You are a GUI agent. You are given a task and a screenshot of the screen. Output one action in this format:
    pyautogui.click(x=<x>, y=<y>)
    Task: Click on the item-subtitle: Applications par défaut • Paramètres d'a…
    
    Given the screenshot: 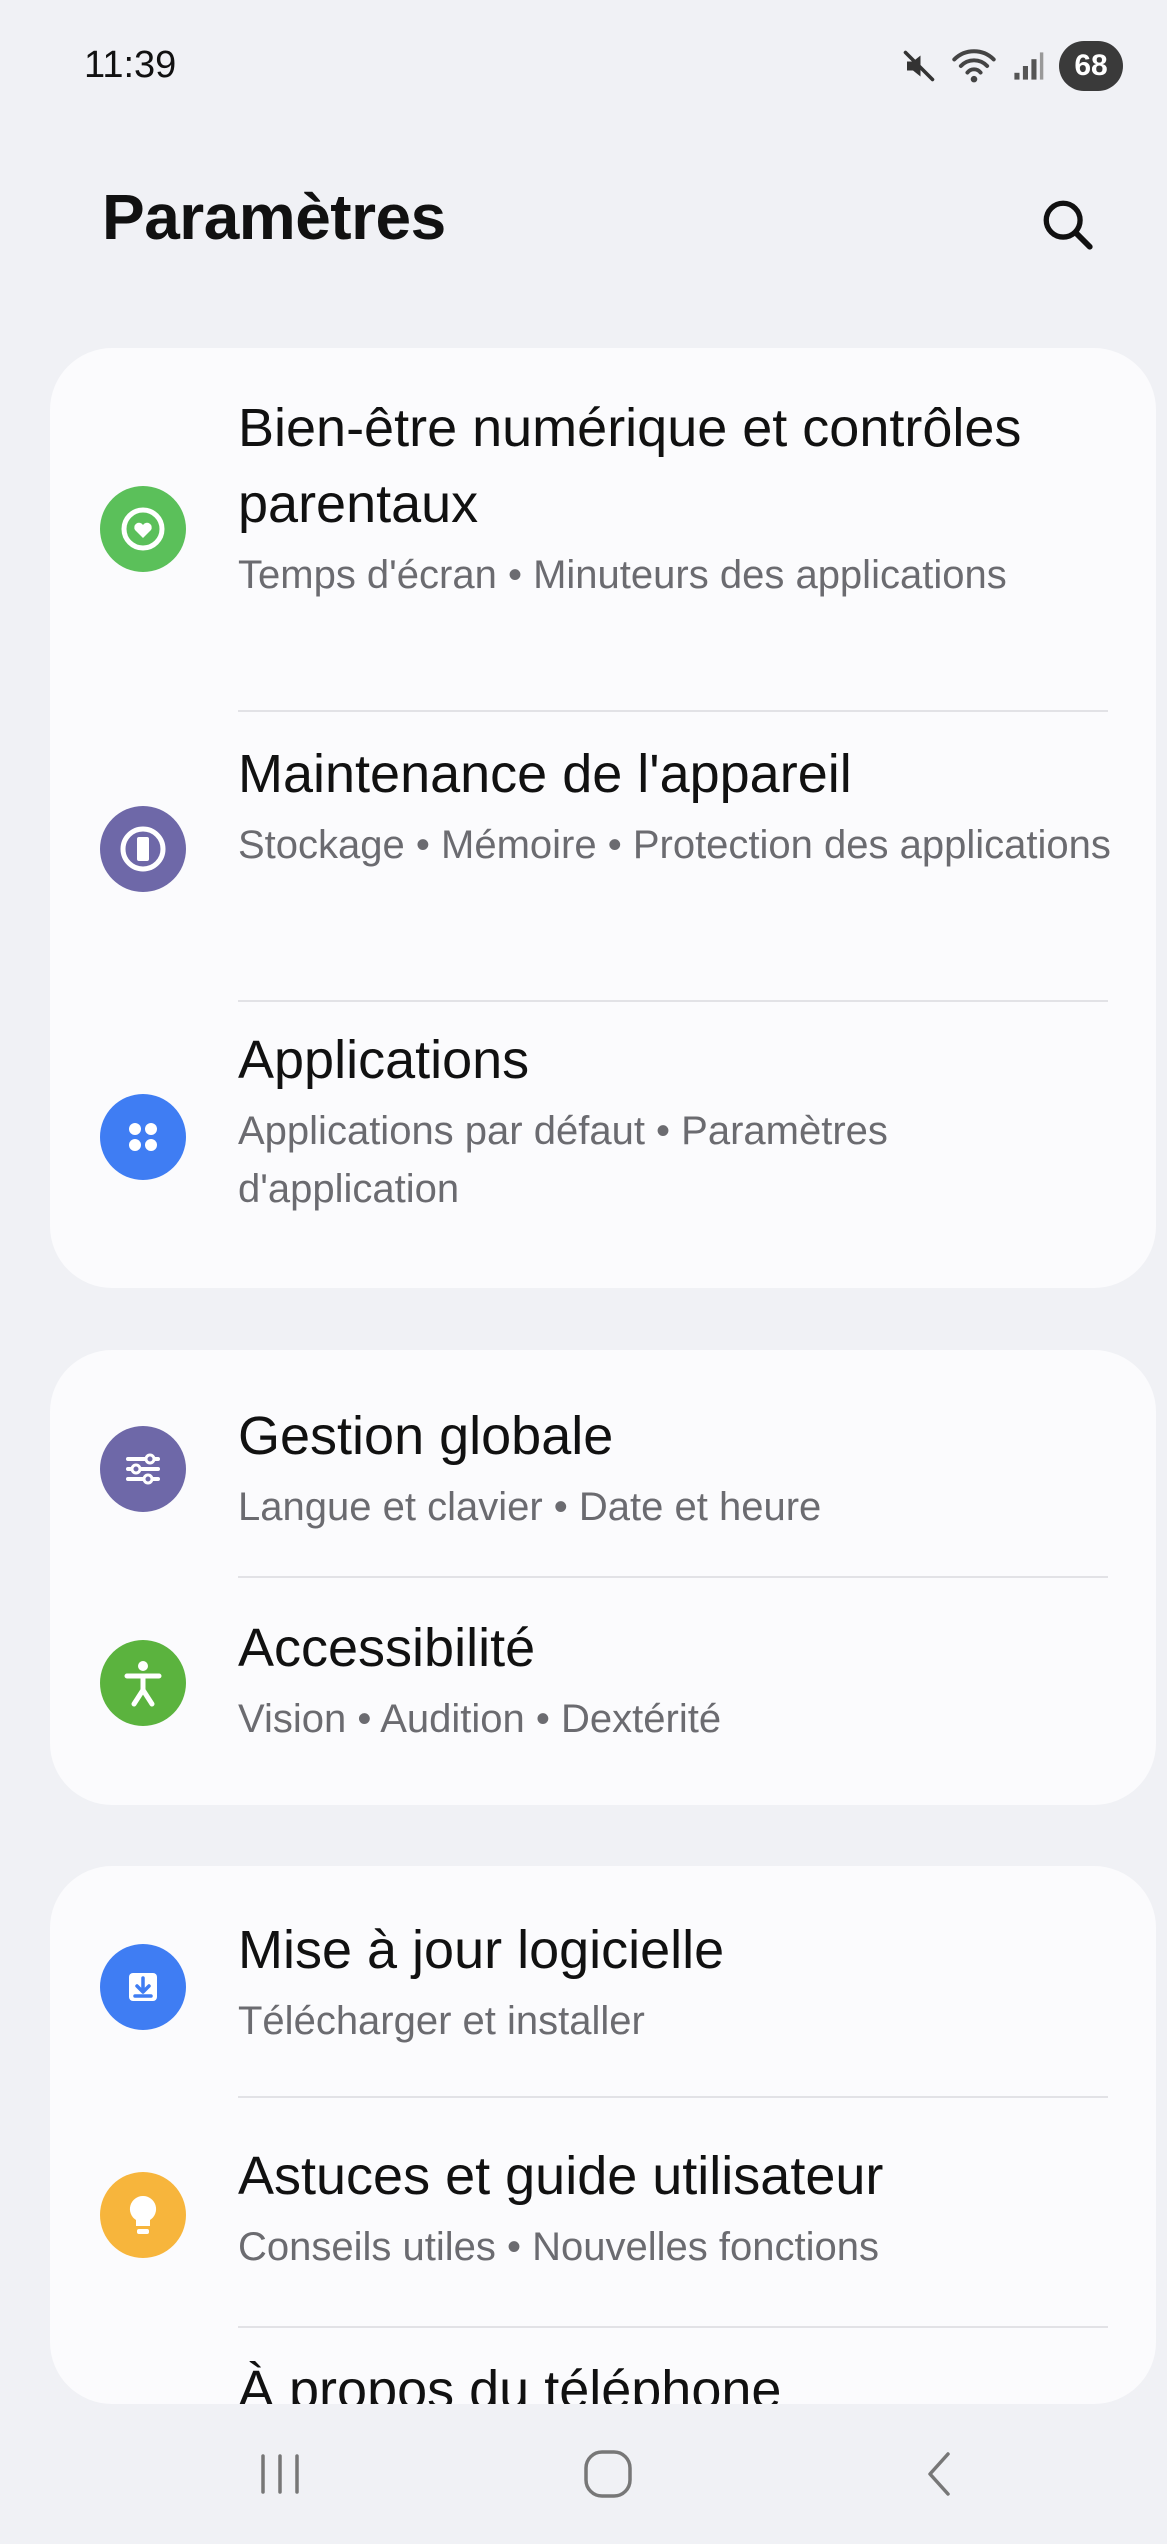 What is the action you would take?
    pyautogui.click(x=563, y=1160)
    